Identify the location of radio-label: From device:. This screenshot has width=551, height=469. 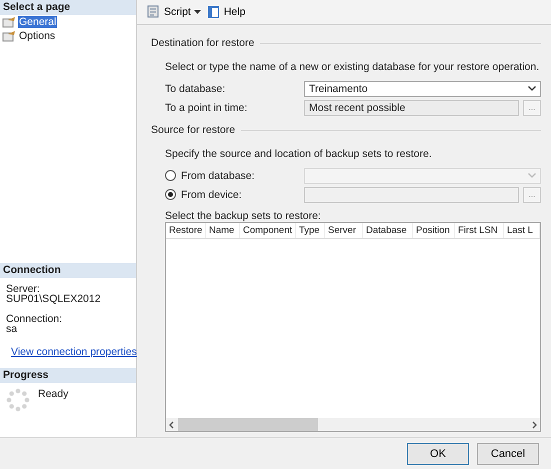
(211, 194).